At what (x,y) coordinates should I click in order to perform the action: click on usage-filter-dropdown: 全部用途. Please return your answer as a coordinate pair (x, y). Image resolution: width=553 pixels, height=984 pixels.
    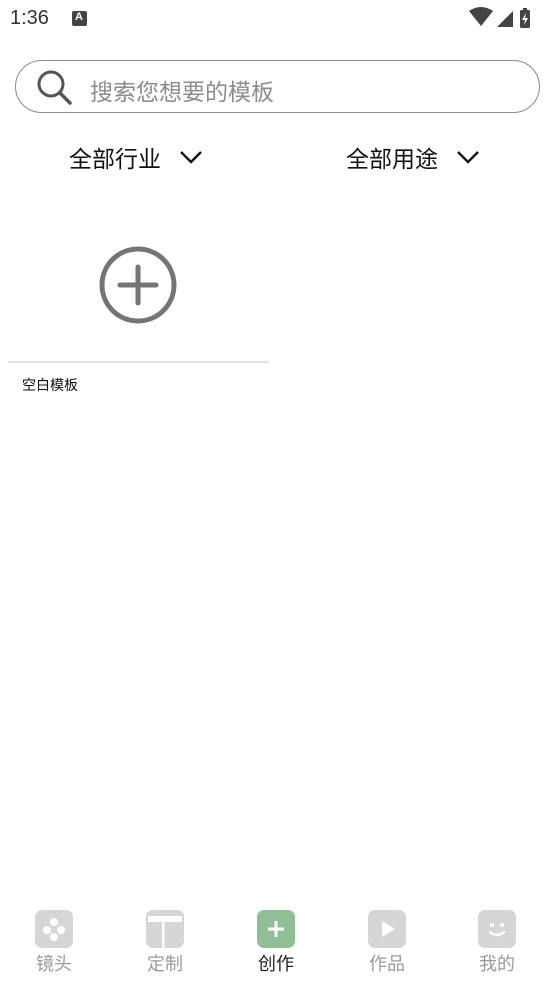
    Looking at the image, I should click on (413, 157).